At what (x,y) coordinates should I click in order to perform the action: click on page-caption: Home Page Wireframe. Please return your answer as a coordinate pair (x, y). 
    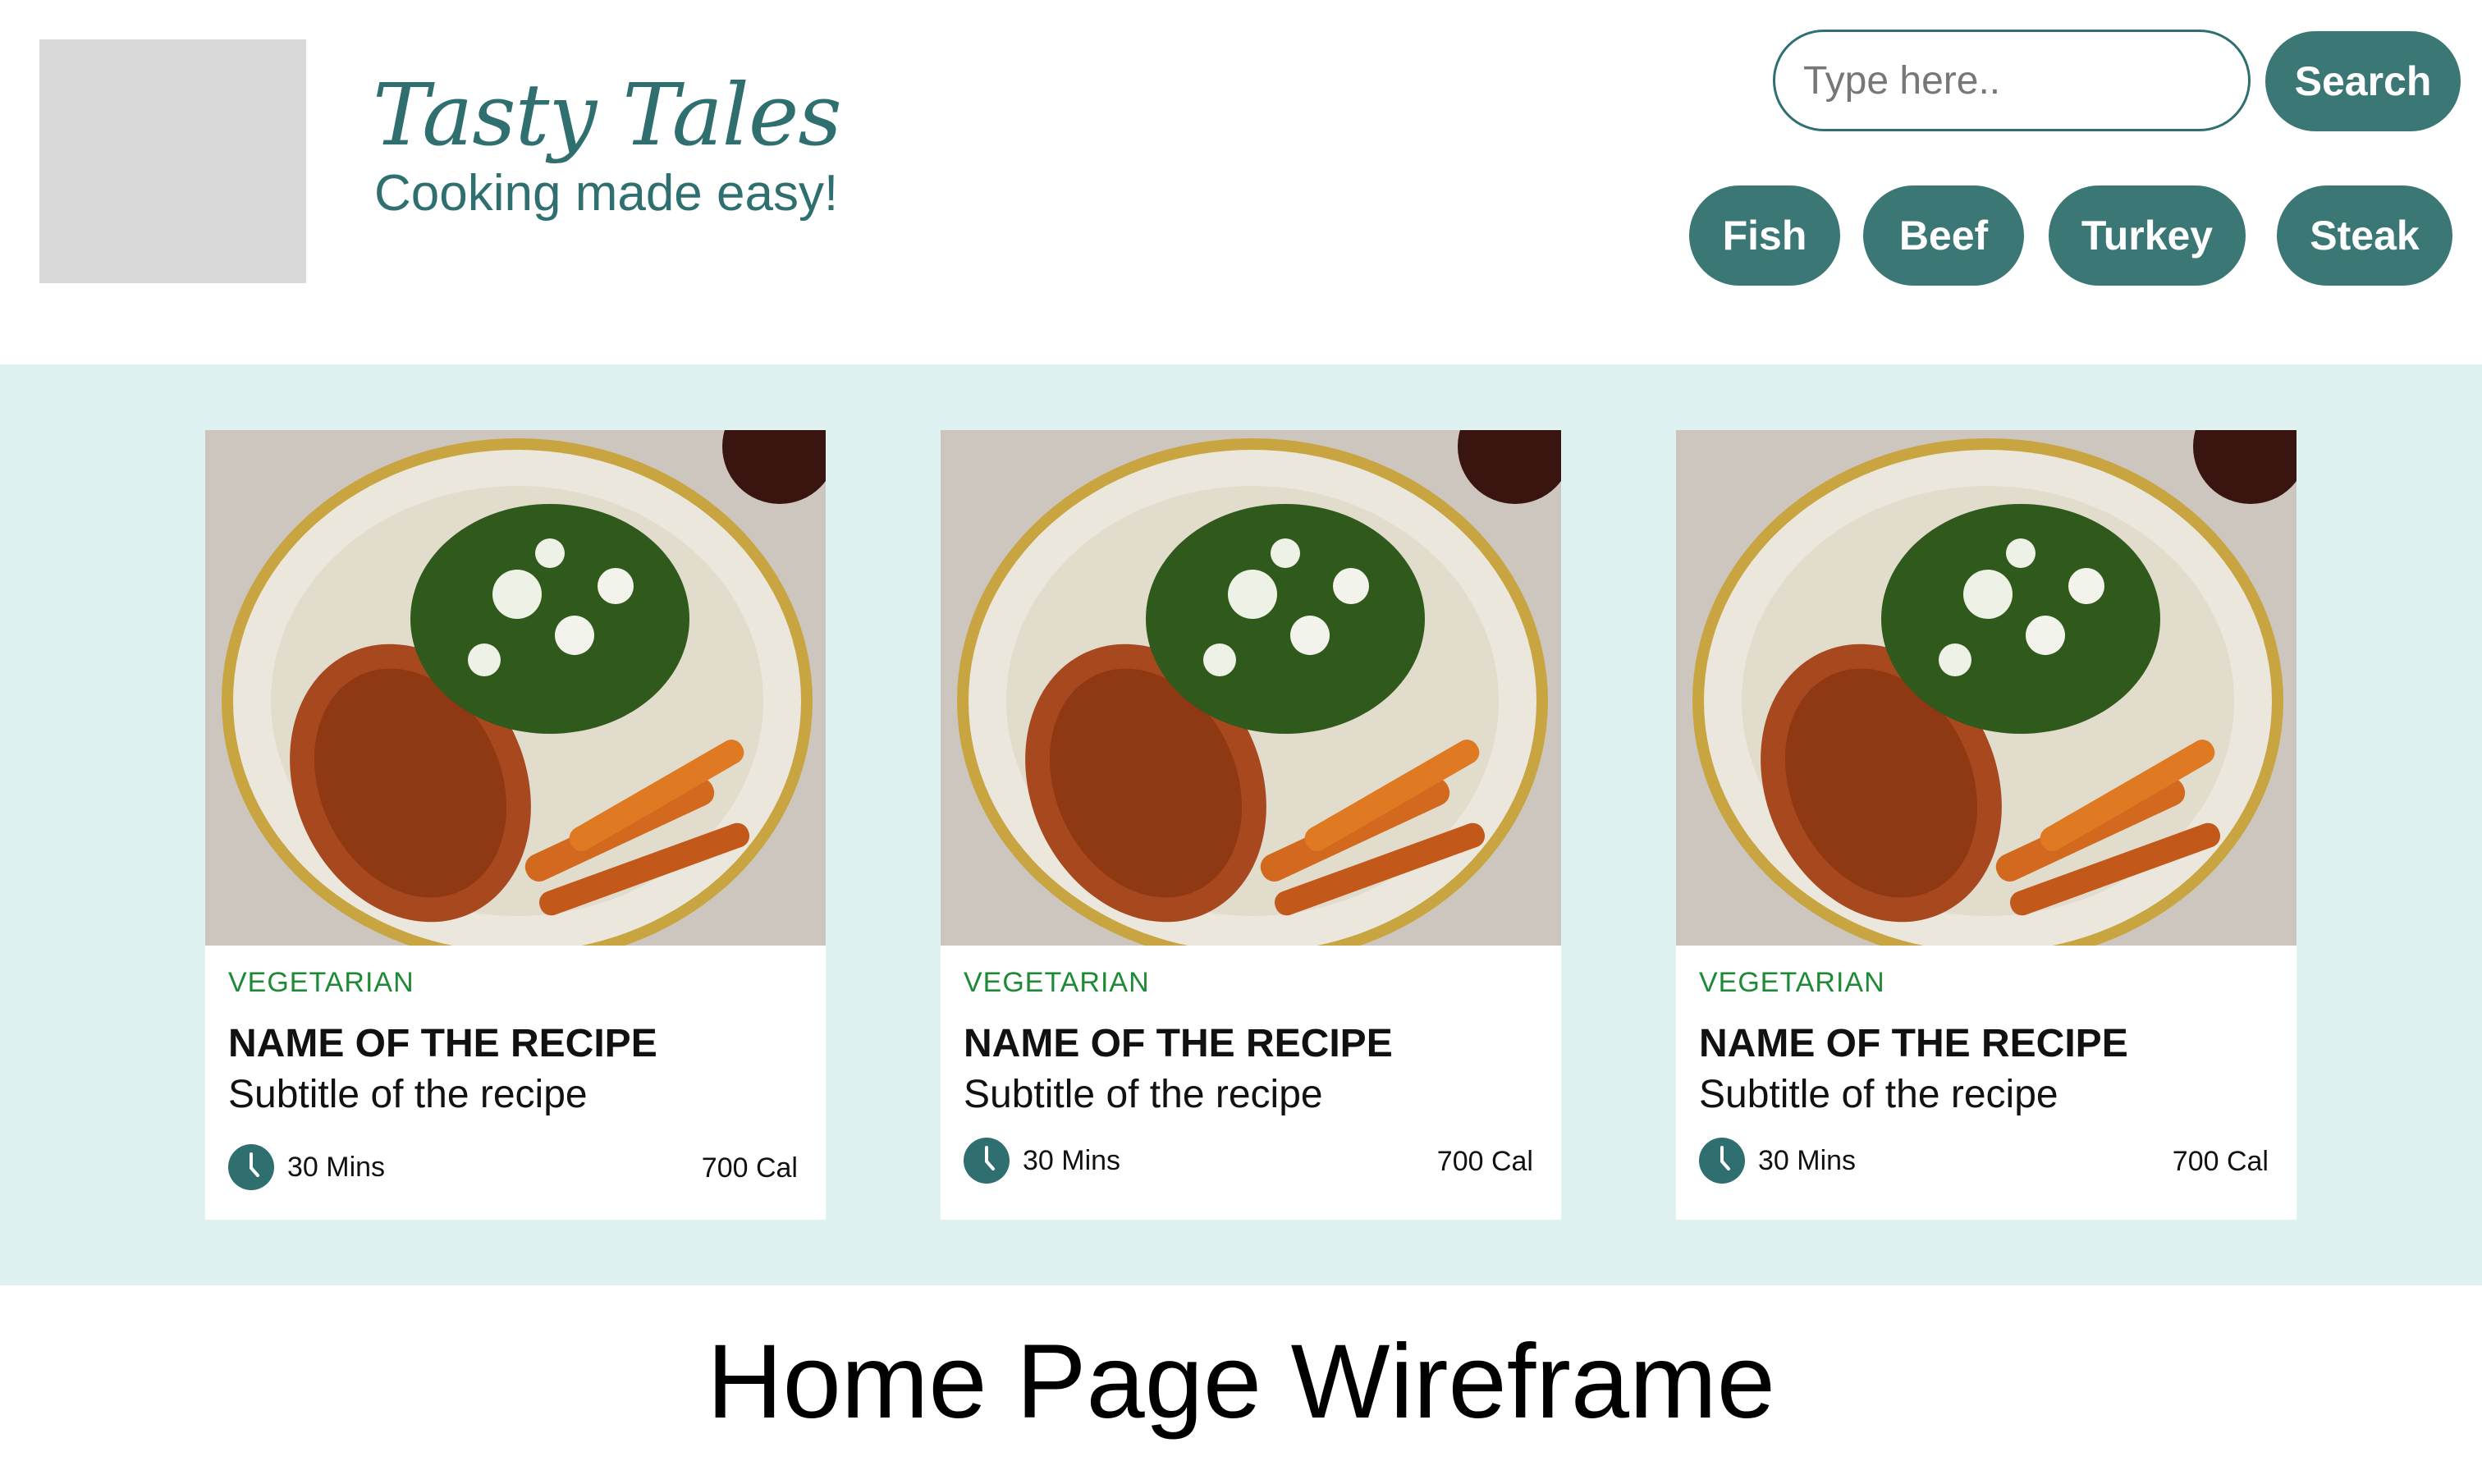
    Looking at the image, I should click on (1241, 1381).